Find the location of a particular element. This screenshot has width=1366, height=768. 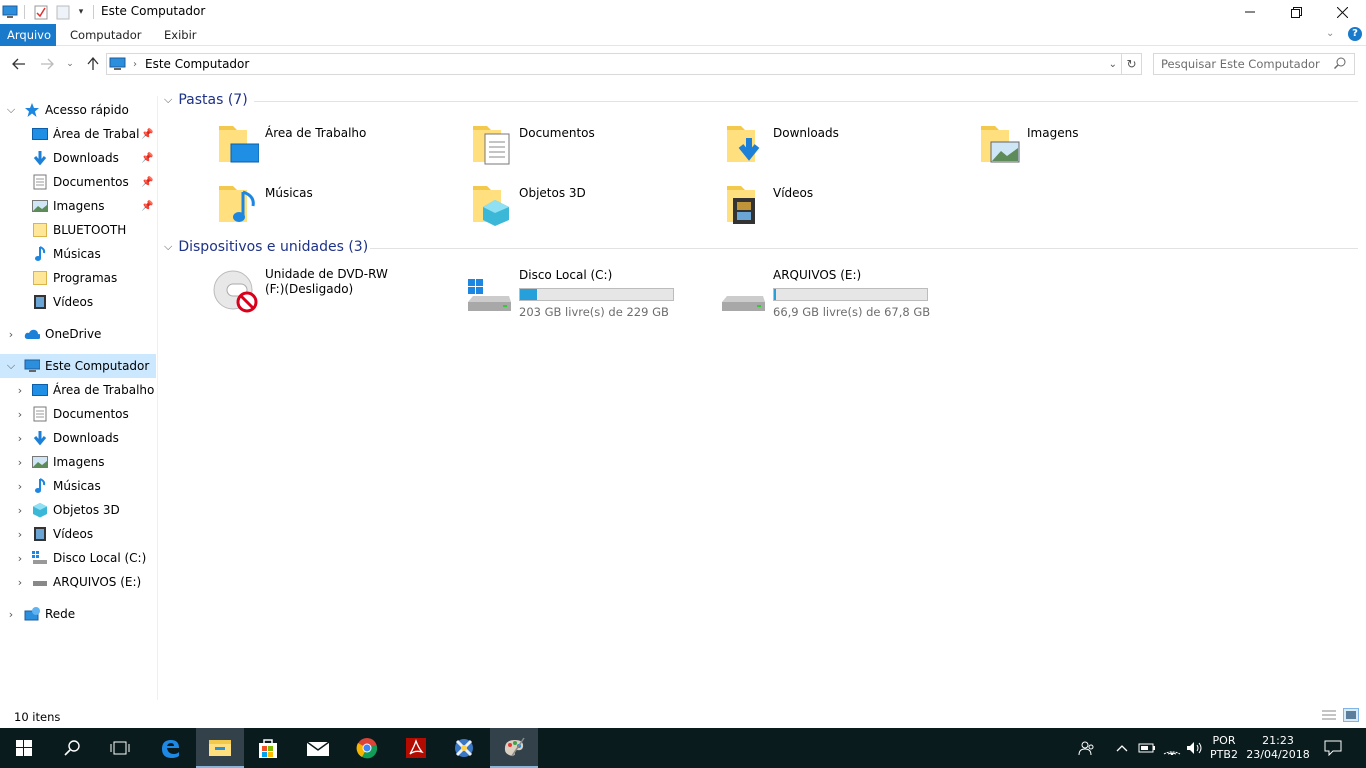

recent-locations-button: ⌄ is located at coordinates (70, 64).